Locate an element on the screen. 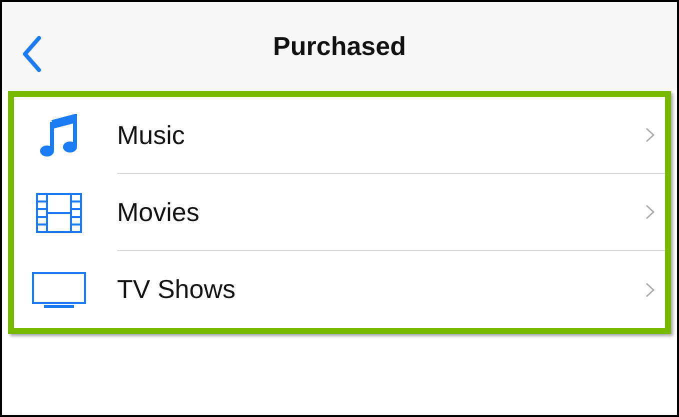  music-note-icon is located at coordinates (58, 136).